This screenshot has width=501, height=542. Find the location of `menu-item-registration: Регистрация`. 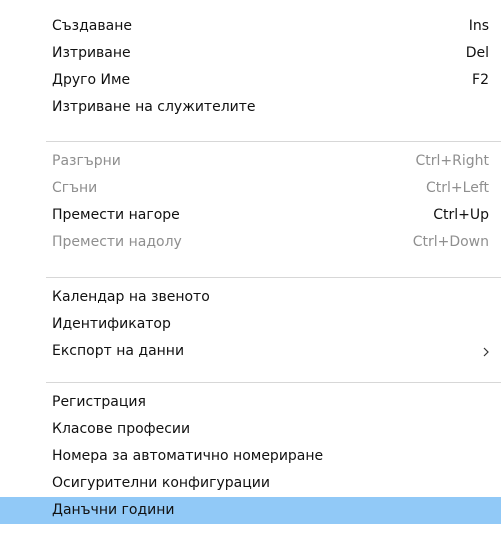

menu-item-registration: Регистрация is located at coordinates (250, 402).